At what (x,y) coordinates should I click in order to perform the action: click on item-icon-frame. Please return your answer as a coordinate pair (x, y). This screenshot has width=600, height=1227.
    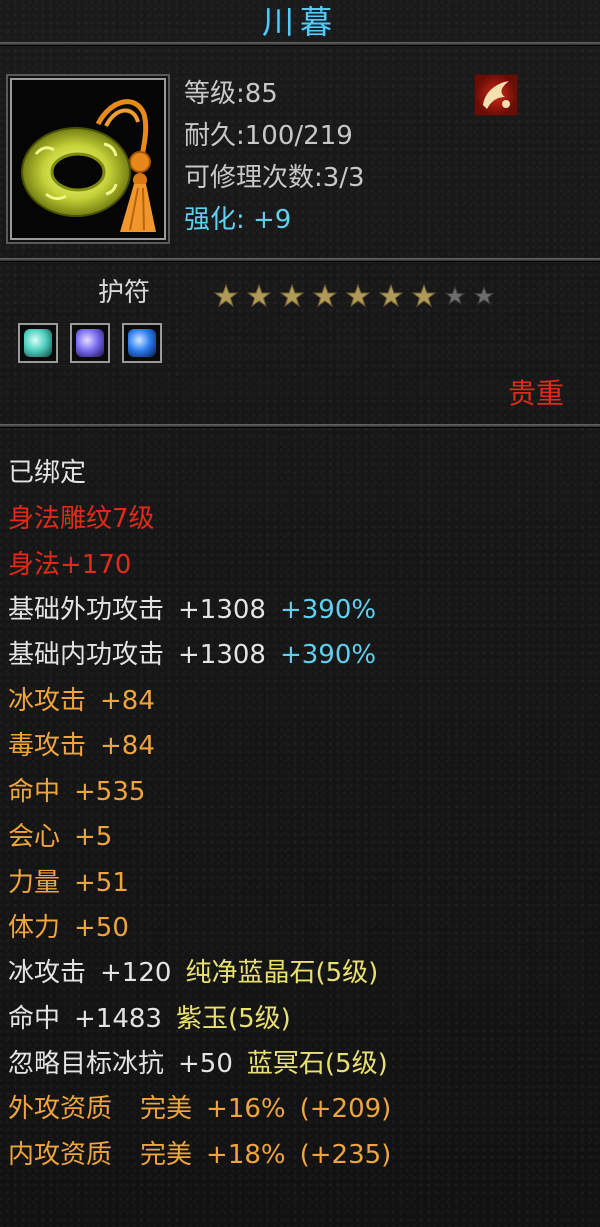
    Looking at the image, I should click on (88, 159).